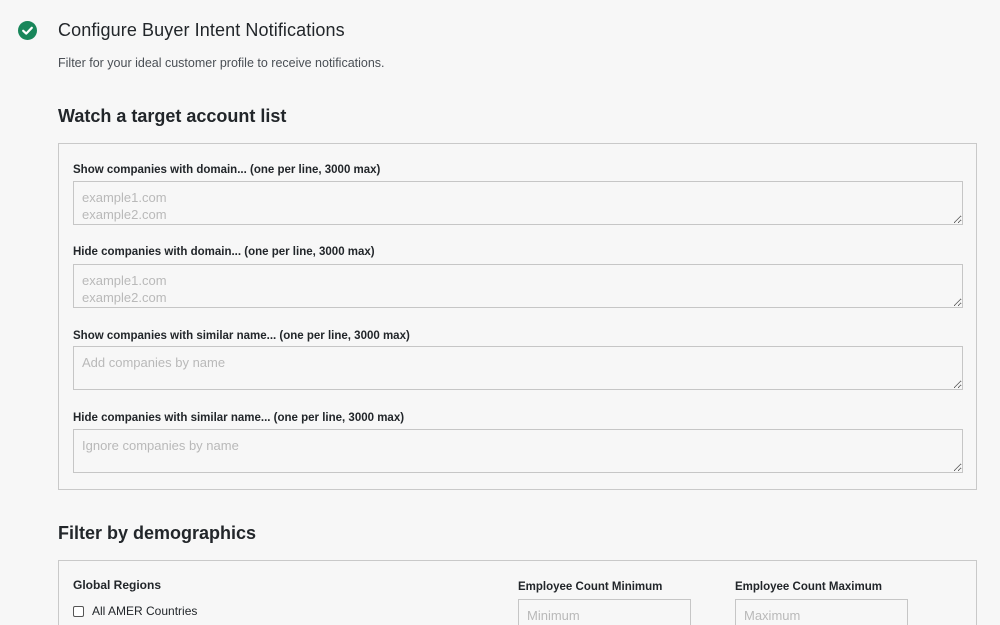  What do you see at coordinates (157, 533) in the screenshot?
I see `demographics-section-title: Filter by demographics` at bounding box center [157, 533].